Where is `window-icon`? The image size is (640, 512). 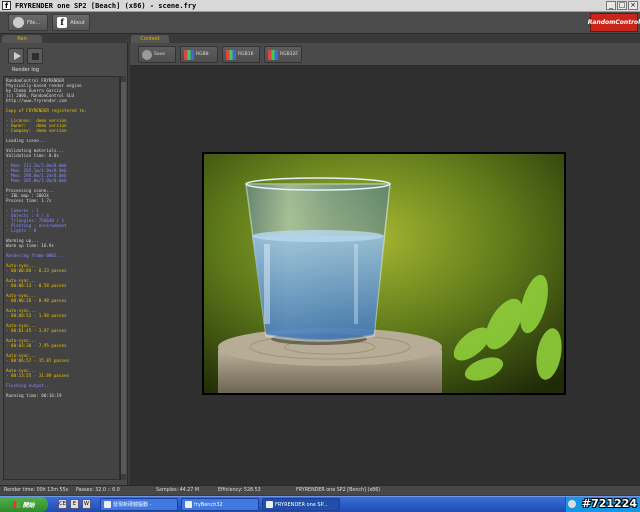 window-icon is located at coordinates (107, 504).